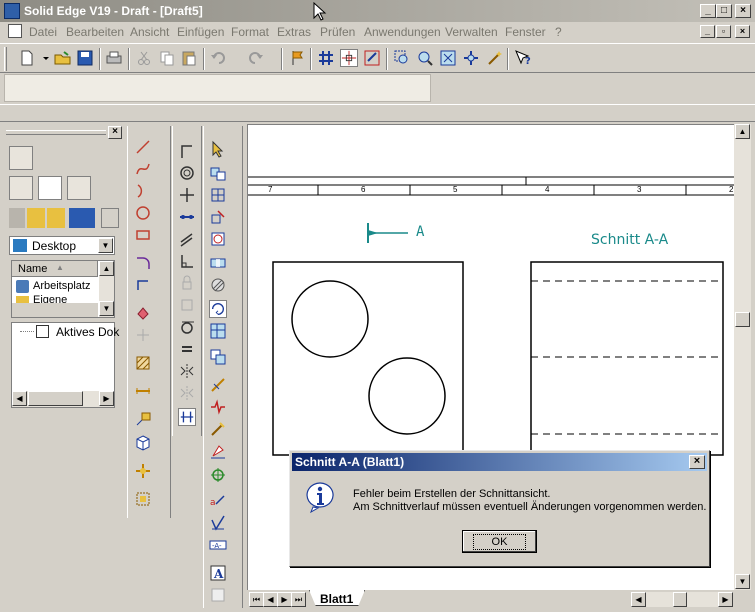 The width and height of the screenshot is (755, 612). What do you see at coordinates (629, 240) in the screenshot?
I see `section-view-title: Schnitt A-A` at bounding box center [629, 240].